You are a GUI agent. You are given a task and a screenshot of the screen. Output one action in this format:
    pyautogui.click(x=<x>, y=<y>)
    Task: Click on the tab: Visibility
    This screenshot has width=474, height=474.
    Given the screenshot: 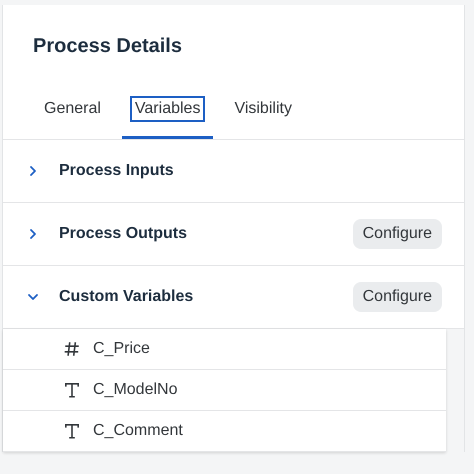 What is the action you would take?
    pyautogui.click(x=263, y=117)
    